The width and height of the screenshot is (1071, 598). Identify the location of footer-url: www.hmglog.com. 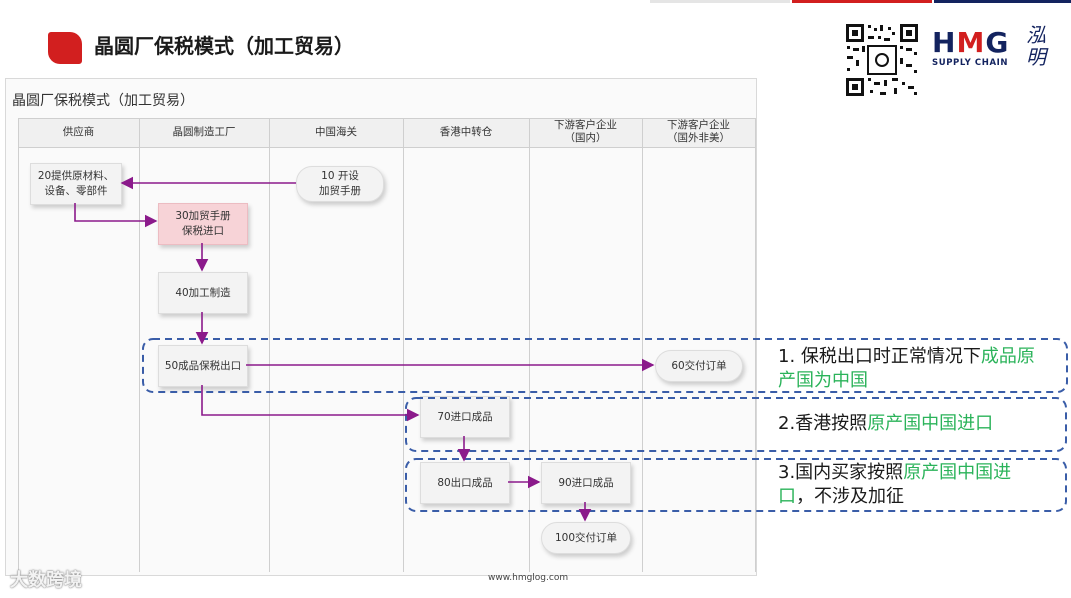
(528, 578).